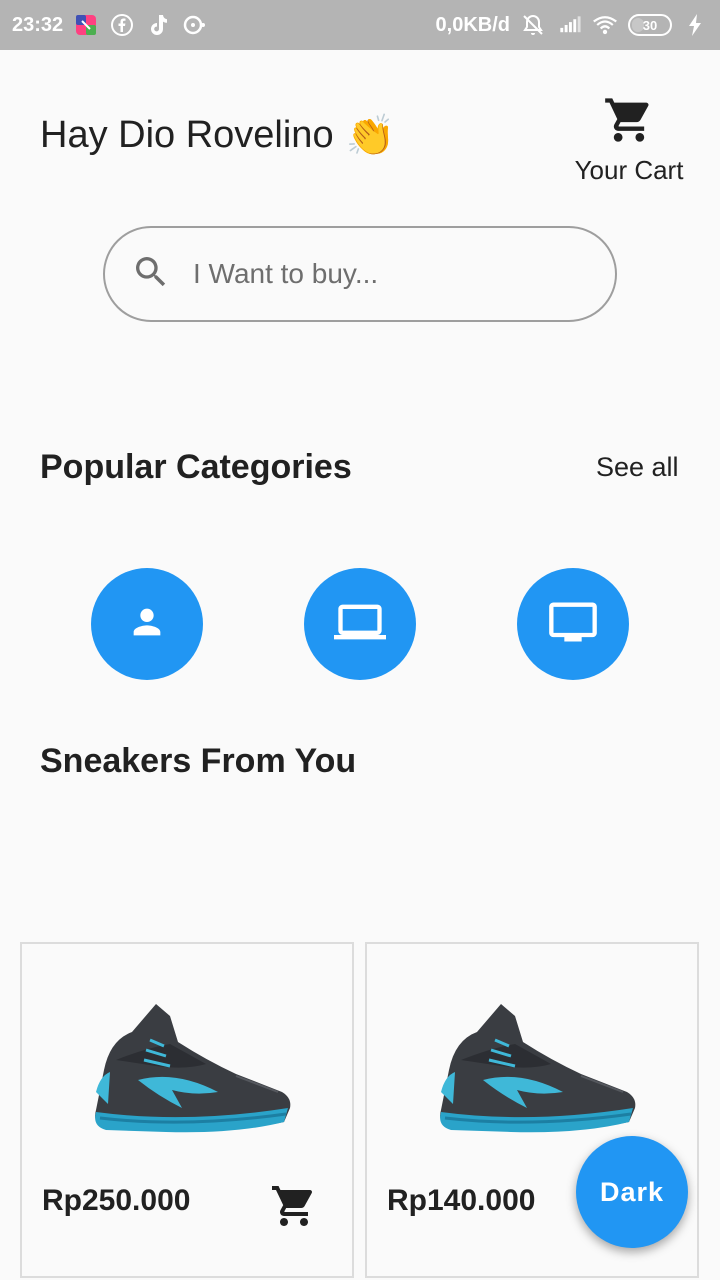 This screenshot has width=720, height=1280. Describe the element at coordinates (360, 25) in the screenshot. I see `status-bar: 23:32 0,0KB/d 30` at that location.